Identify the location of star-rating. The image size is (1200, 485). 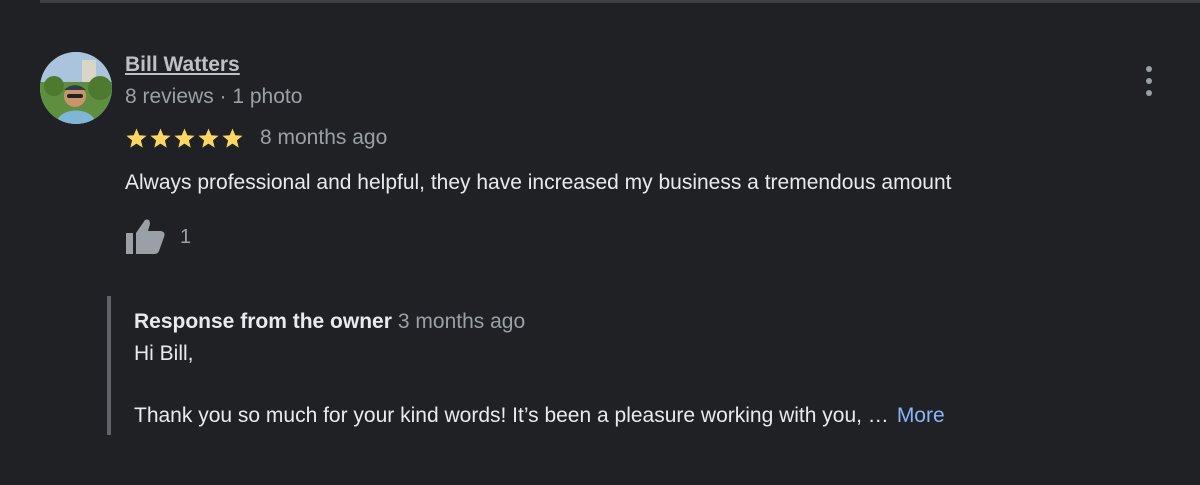
(184, 138).